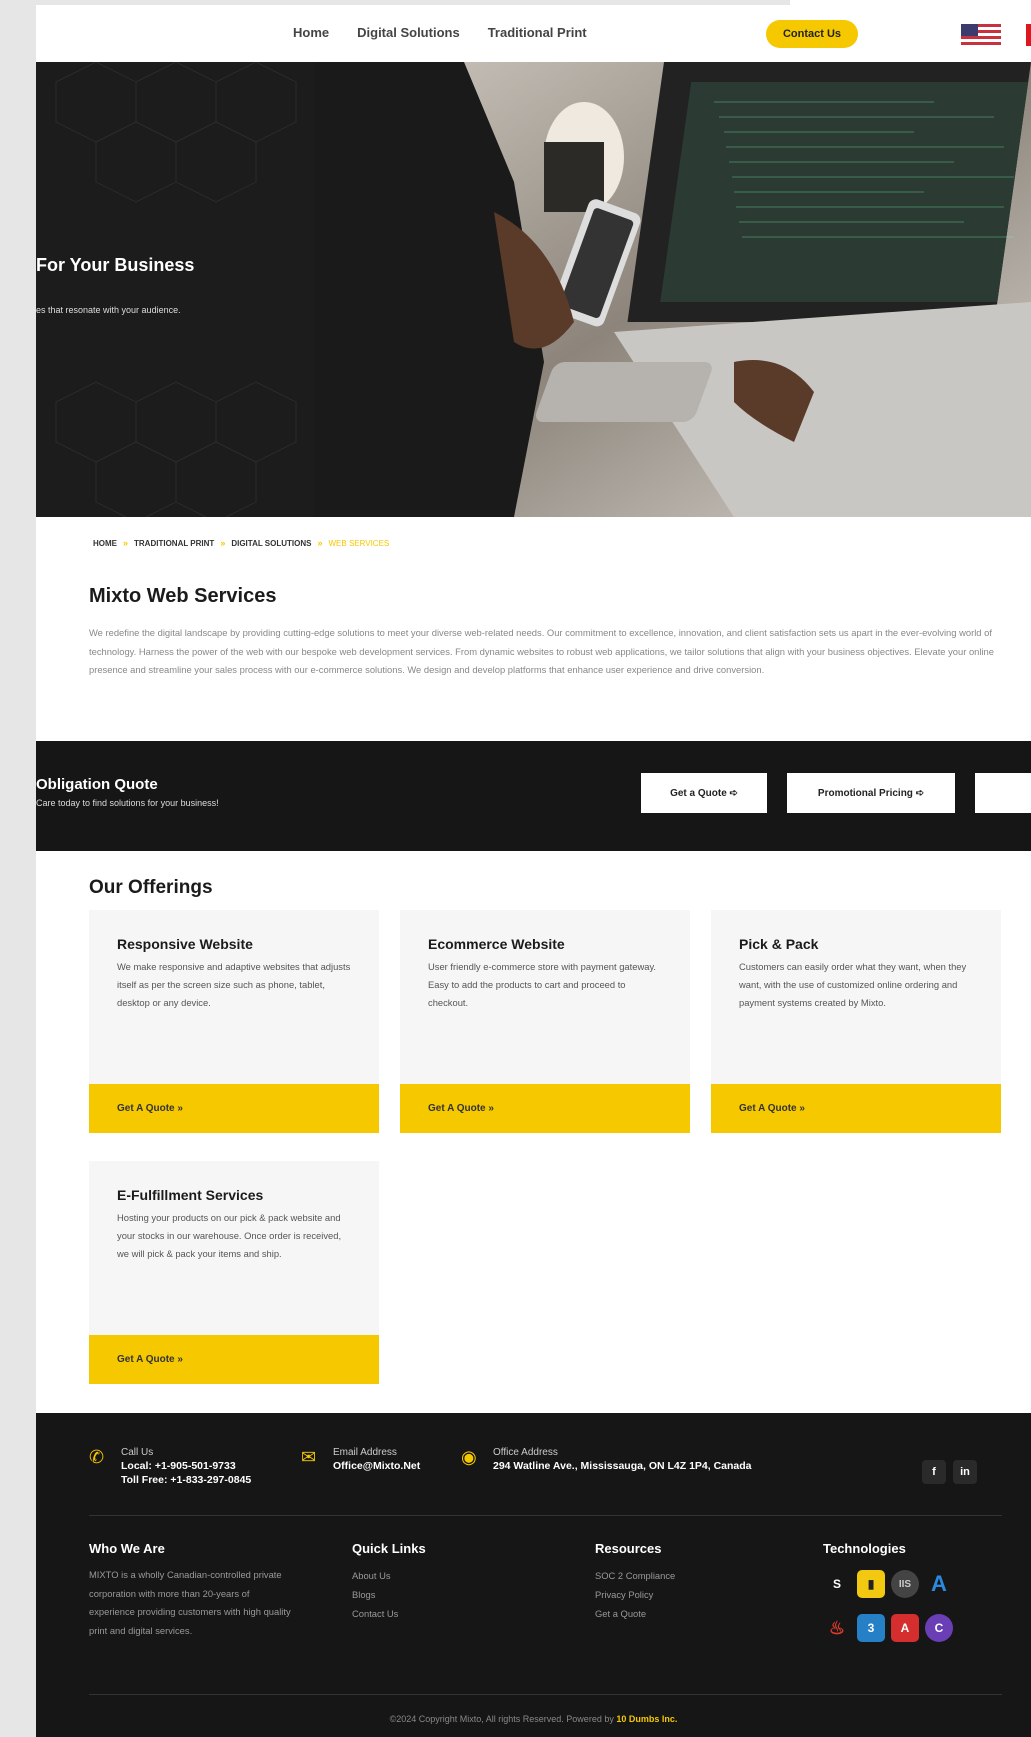 Image resolution: width=1031 pixels, height=1737 pixels. What do you see at coordinates (836, 1584) in the screenshot?
I see `jquery-icon: S` at bounding box center [836, 1584].